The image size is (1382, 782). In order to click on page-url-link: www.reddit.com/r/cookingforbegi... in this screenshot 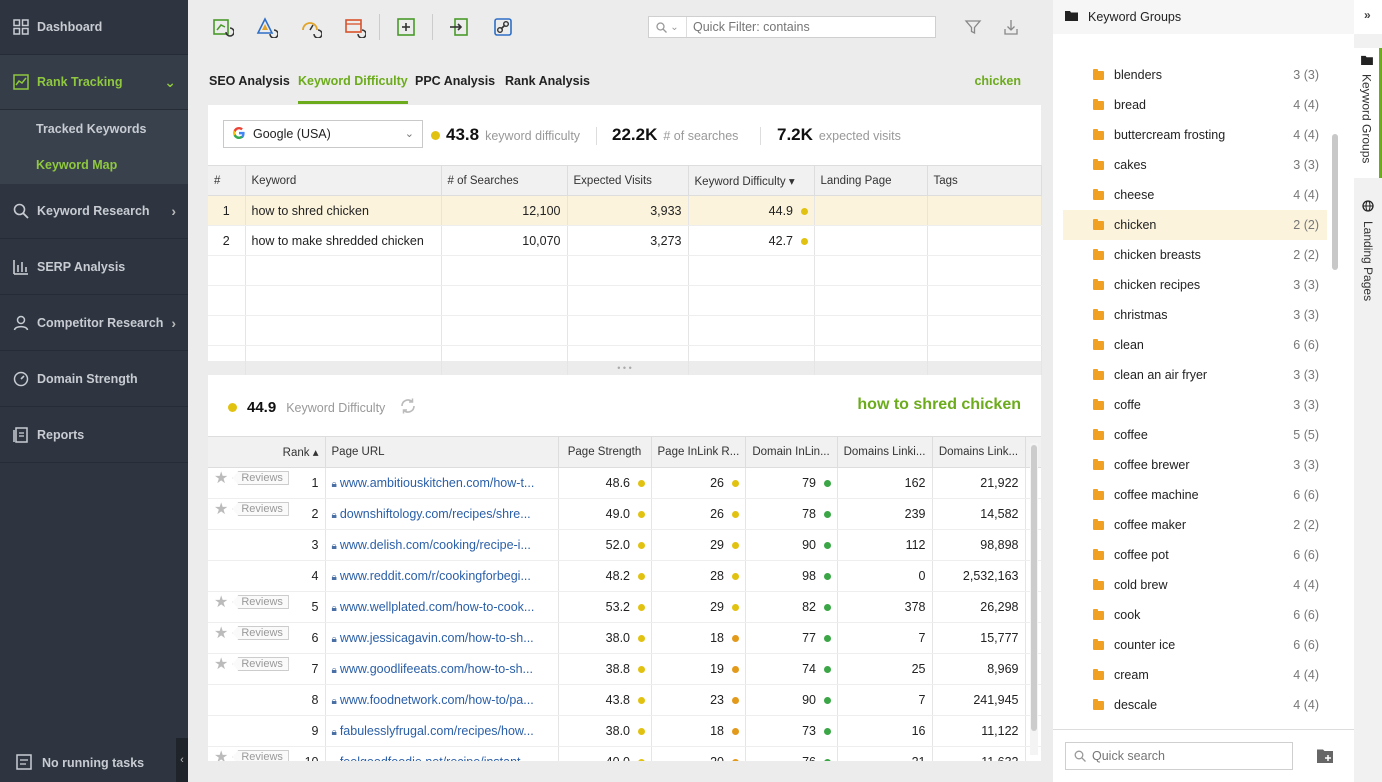, I will do `click(435, 576)`.